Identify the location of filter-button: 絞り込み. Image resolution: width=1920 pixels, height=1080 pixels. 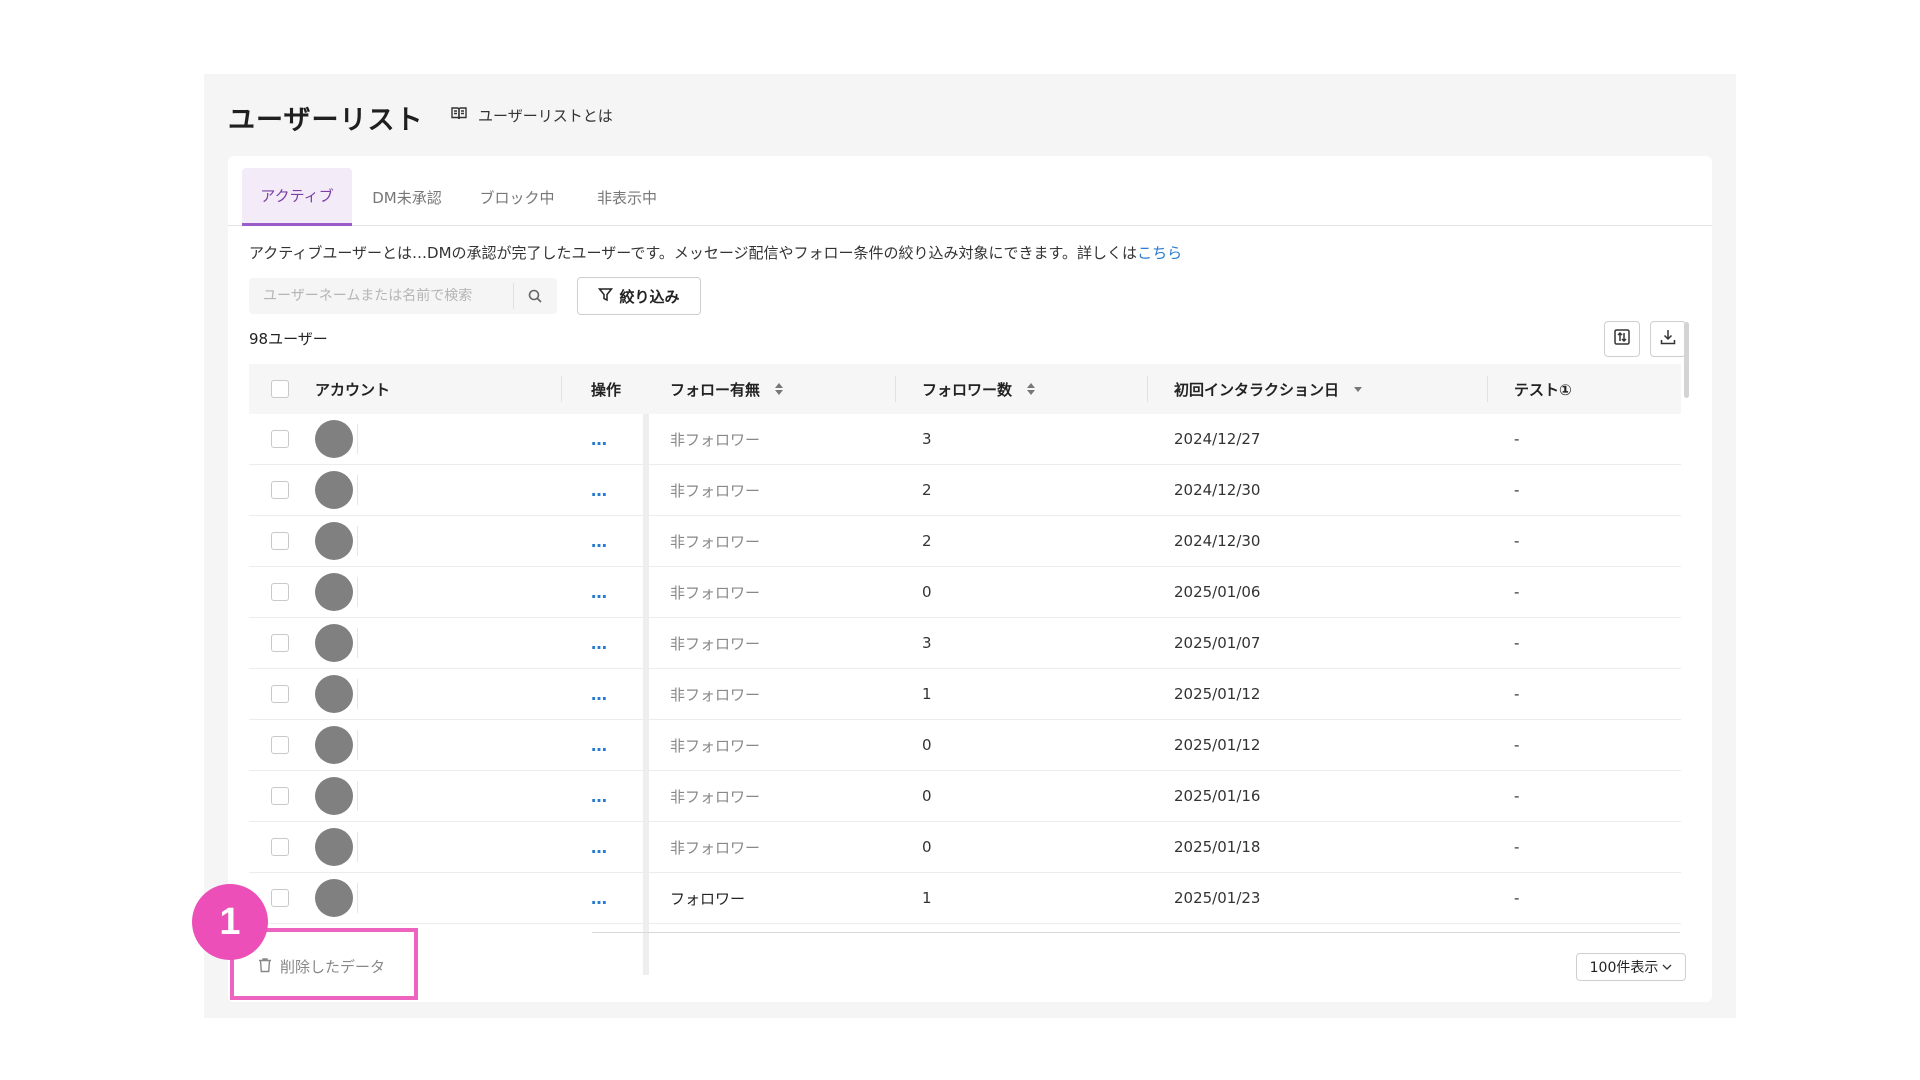
(639, 296).